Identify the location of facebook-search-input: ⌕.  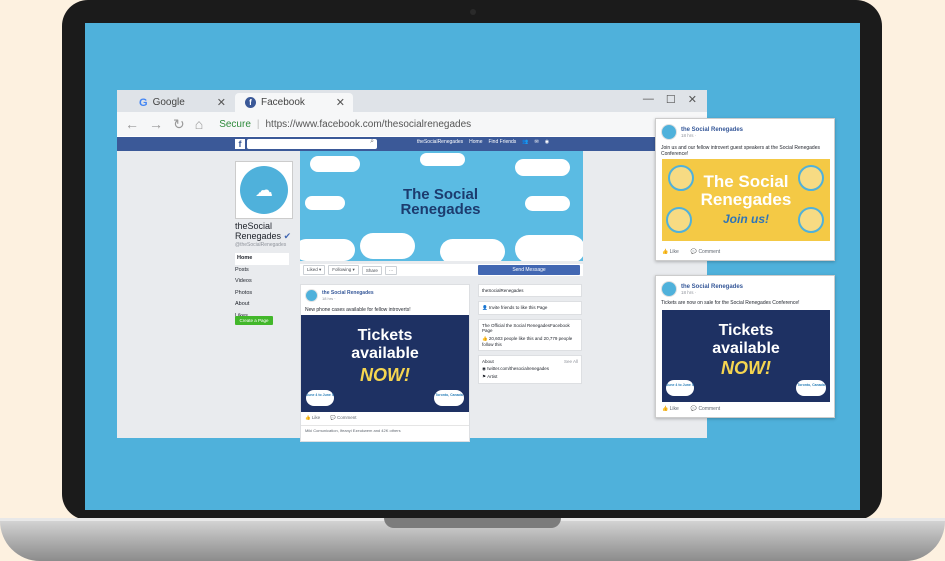
(312, 143).